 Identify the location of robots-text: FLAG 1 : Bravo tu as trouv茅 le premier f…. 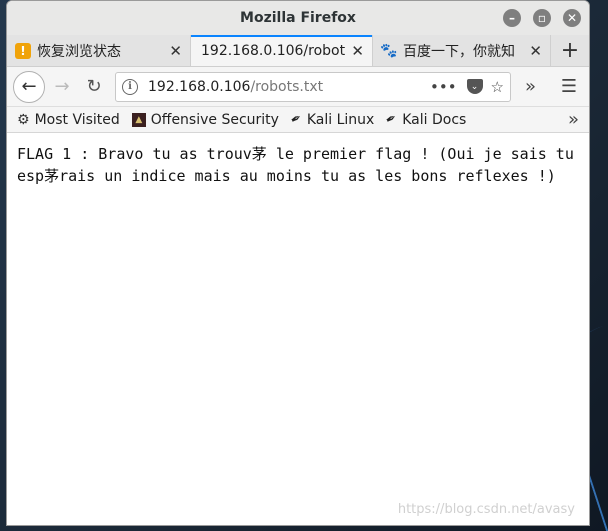
(300, 165).